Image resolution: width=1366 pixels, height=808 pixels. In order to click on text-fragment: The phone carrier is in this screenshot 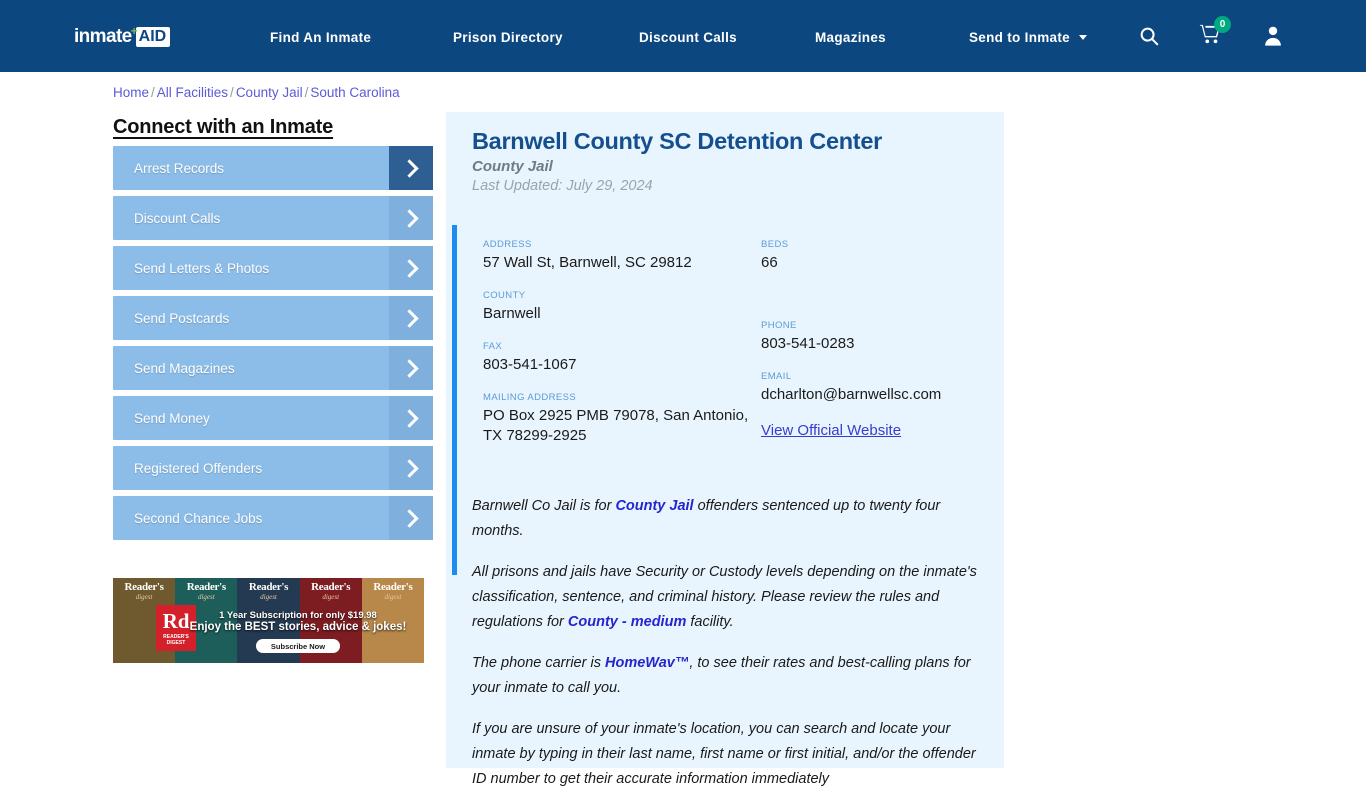, I will do `click(538, 663)`.